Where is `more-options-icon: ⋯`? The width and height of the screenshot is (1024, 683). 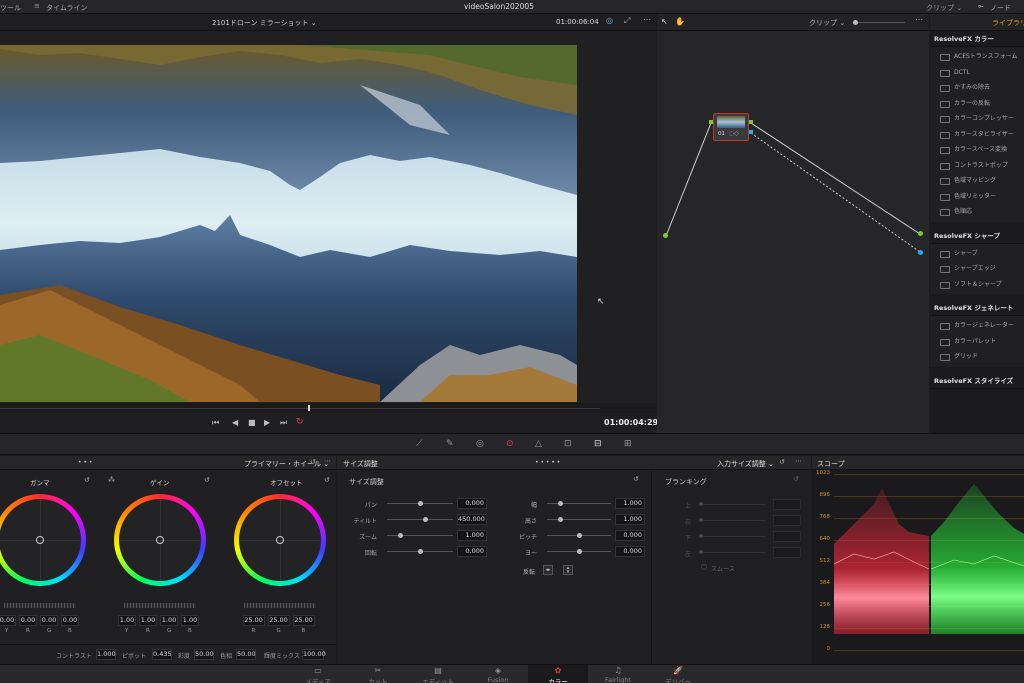 more-options-icon: ⋯ is located at coordinates (647, 19).